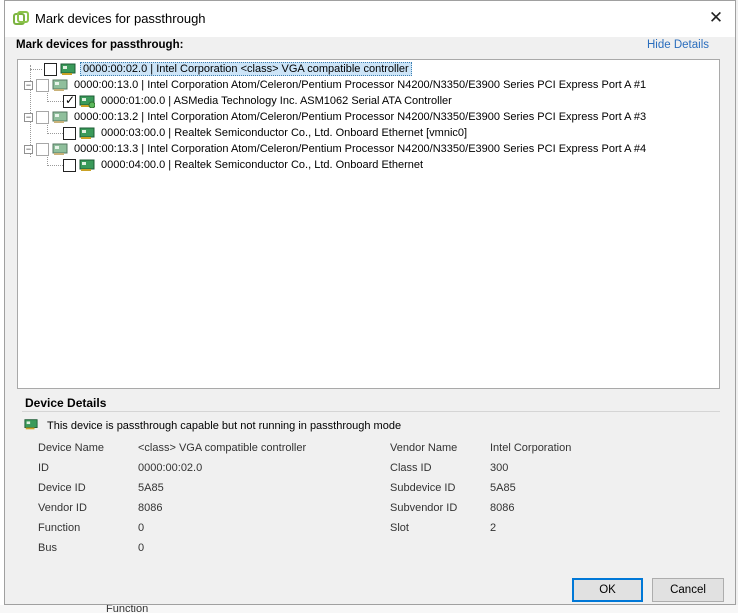  What do you see at coordinates (21, 18) in the screenshot?
I see `vsphere-icon` at bounding box center [21, 18].